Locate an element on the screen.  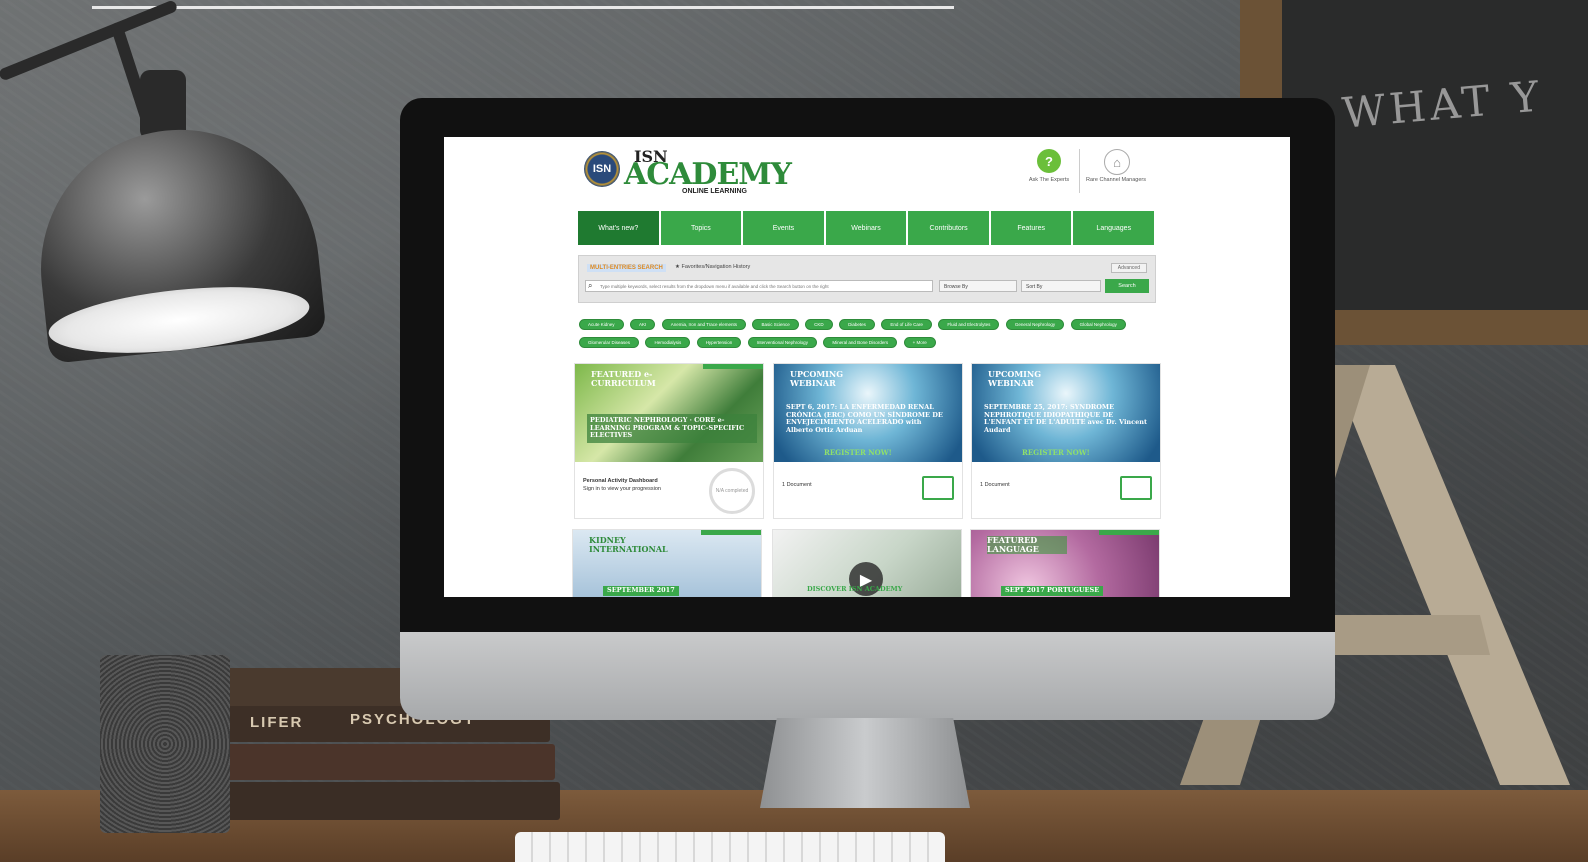
chalkboard-text: WHAT Y is located at coordinates (1442, 104).